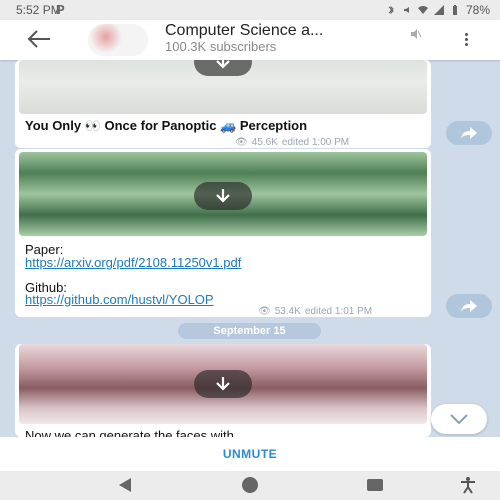 The image size is (500, 500). I want to click on mute-icon, so click(416, 34).